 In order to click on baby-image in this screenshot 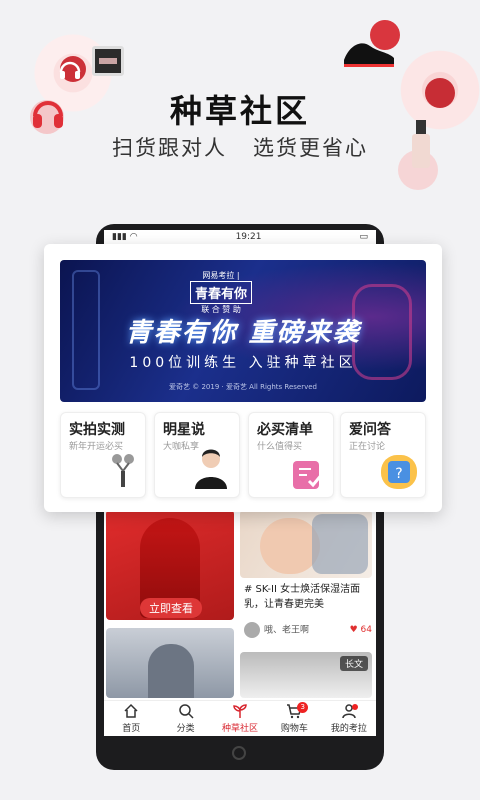, I will do `click(290, 546)`.